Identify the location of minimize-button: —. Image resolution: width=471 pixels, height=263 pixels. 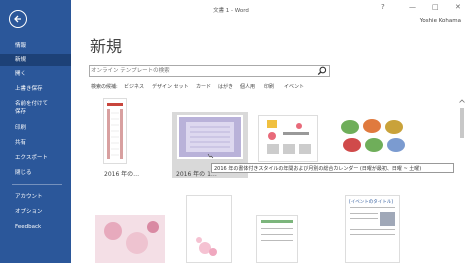
(412, 7).